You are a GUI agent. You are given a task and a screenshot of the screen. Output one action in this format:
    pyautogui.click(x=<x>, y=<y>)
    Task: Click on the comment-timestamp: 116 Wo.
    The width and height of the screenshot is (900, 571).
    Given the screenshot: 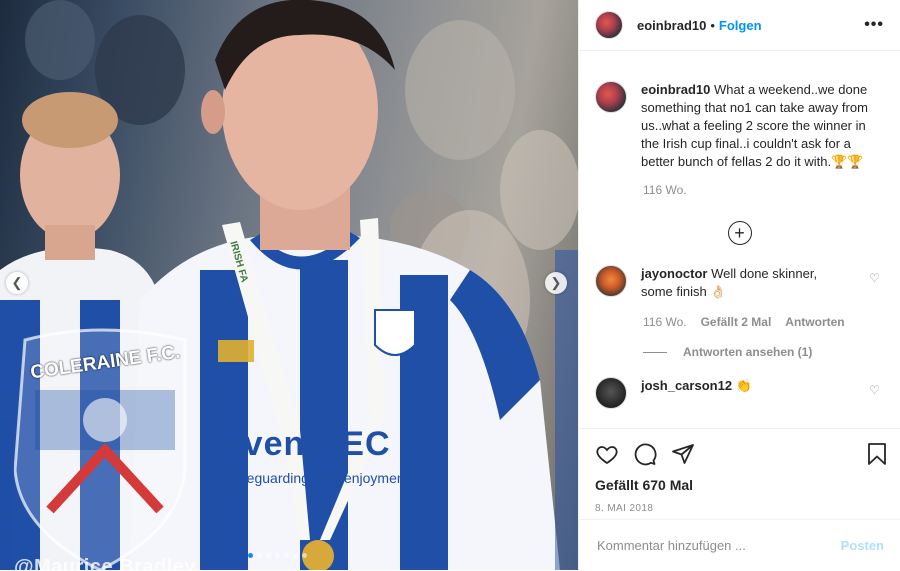 What is the action you would take?
    pyautogui.click(x=665, y=322)
    